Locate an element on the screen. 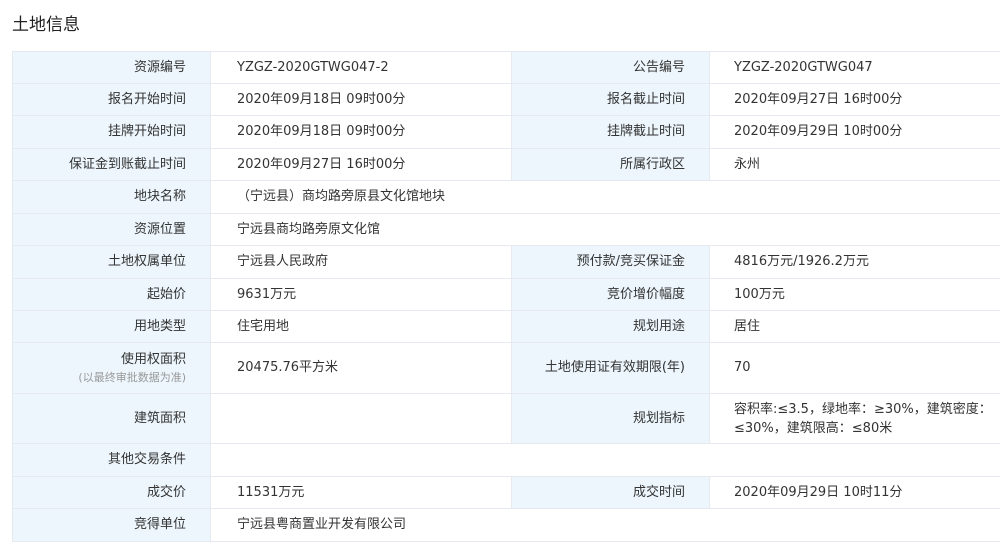 The image size is (1000, 544). table-row: 地块名称 （宁远县）商均路旁原县文化馆地块 is located at coordinates (506, 197).